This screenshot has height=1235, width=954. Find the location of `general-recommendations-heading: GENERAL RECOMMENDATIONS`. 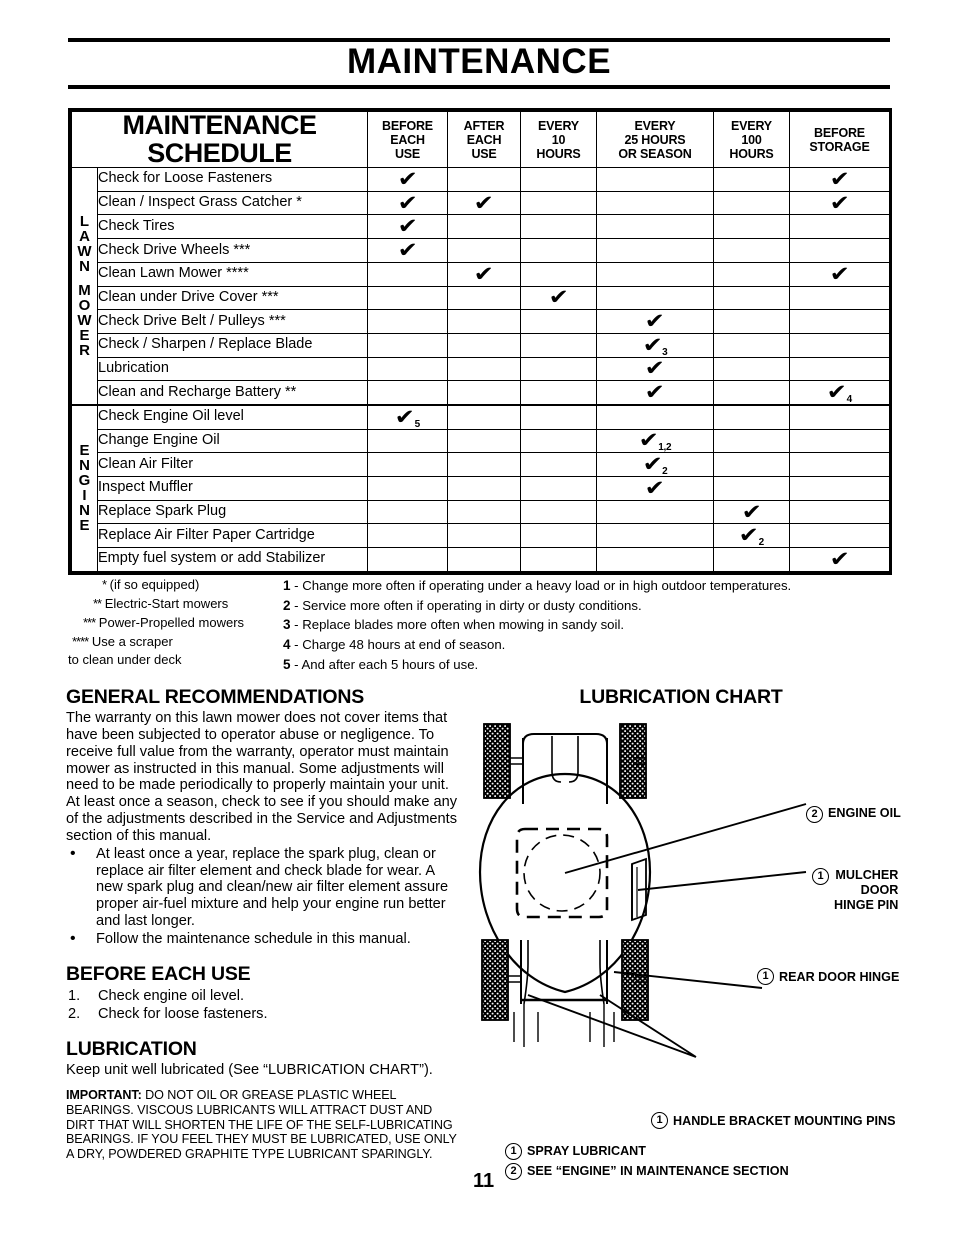

general-recommendations-heading: GENERAL RECOMMENDATIONS is located at coordinates (215, 697).